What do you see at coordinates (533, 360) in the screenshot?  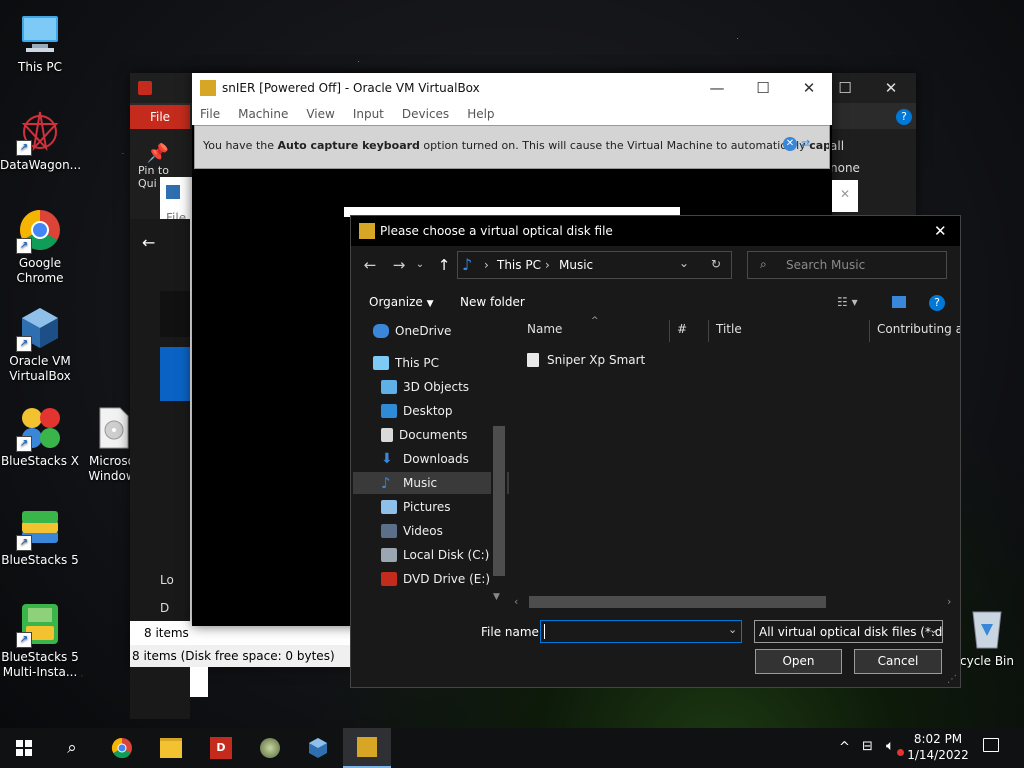 I see `disc-file-icon` at bounding box center [533, 360].